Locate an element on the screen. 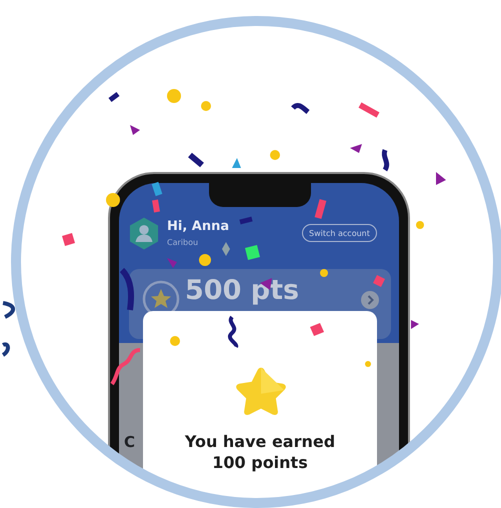 This screenshot has height=508, width=501. switch-account-button: Switch account is located at coordinates (339, 233).